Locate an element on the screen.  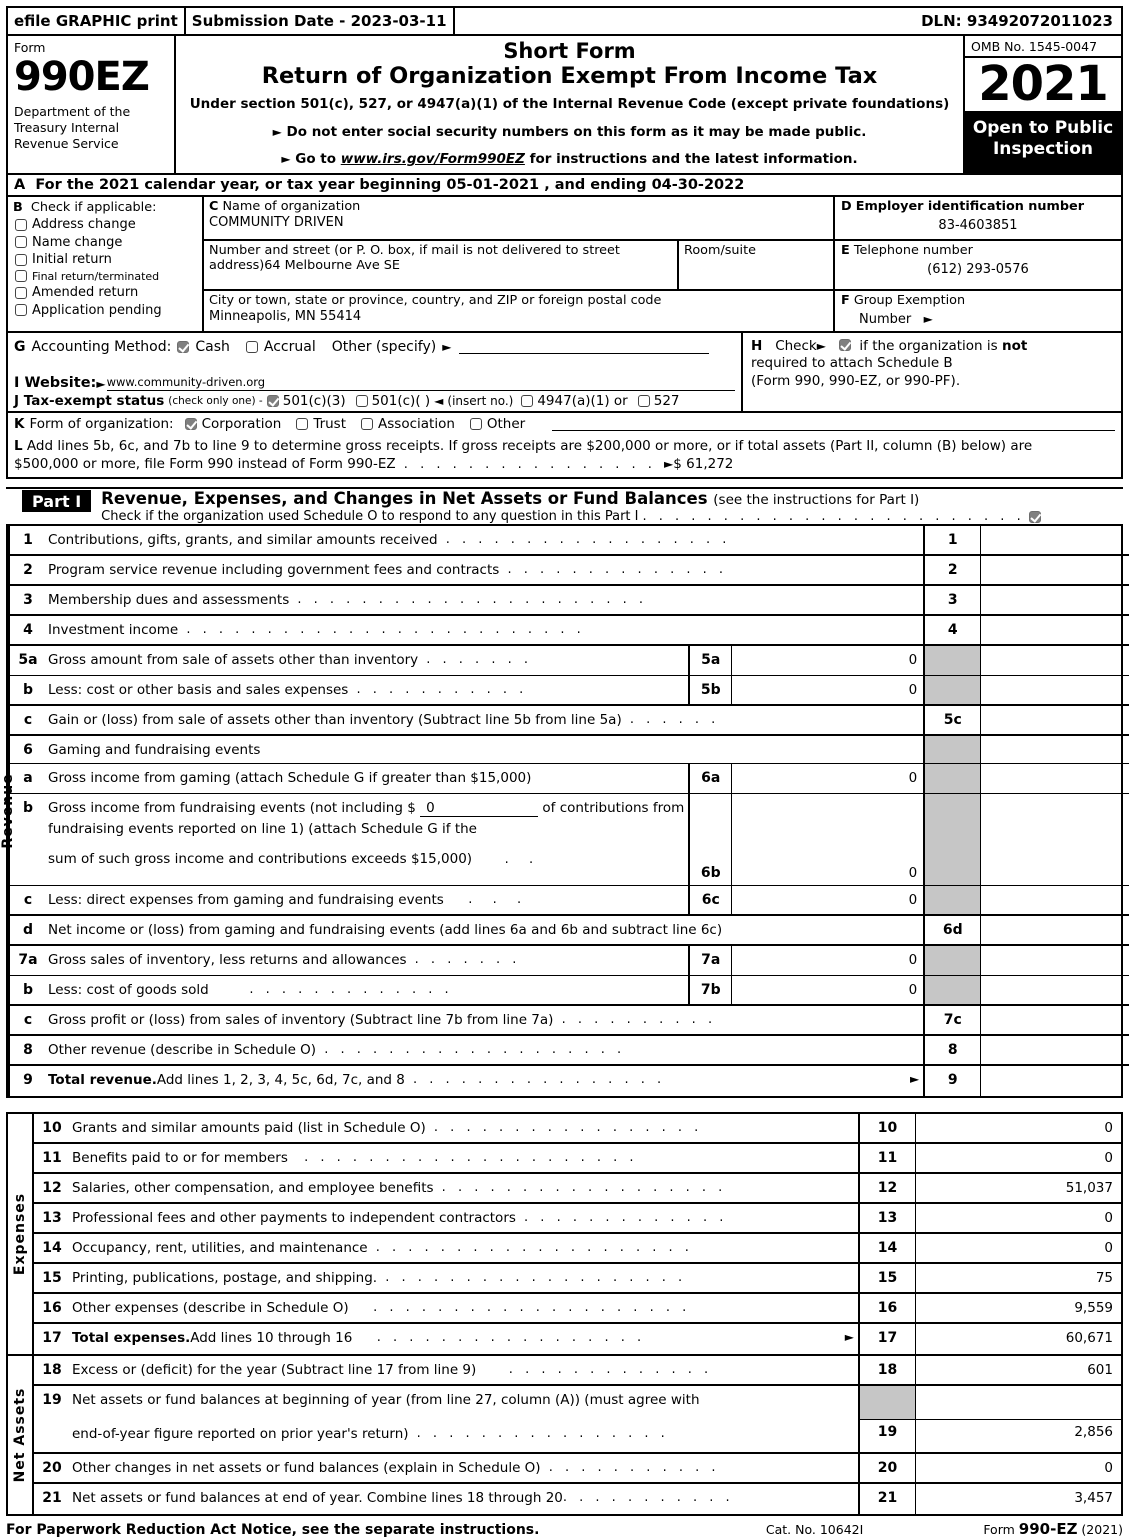
website-value: www.community-driven.org is located at coordinates (420, 383).